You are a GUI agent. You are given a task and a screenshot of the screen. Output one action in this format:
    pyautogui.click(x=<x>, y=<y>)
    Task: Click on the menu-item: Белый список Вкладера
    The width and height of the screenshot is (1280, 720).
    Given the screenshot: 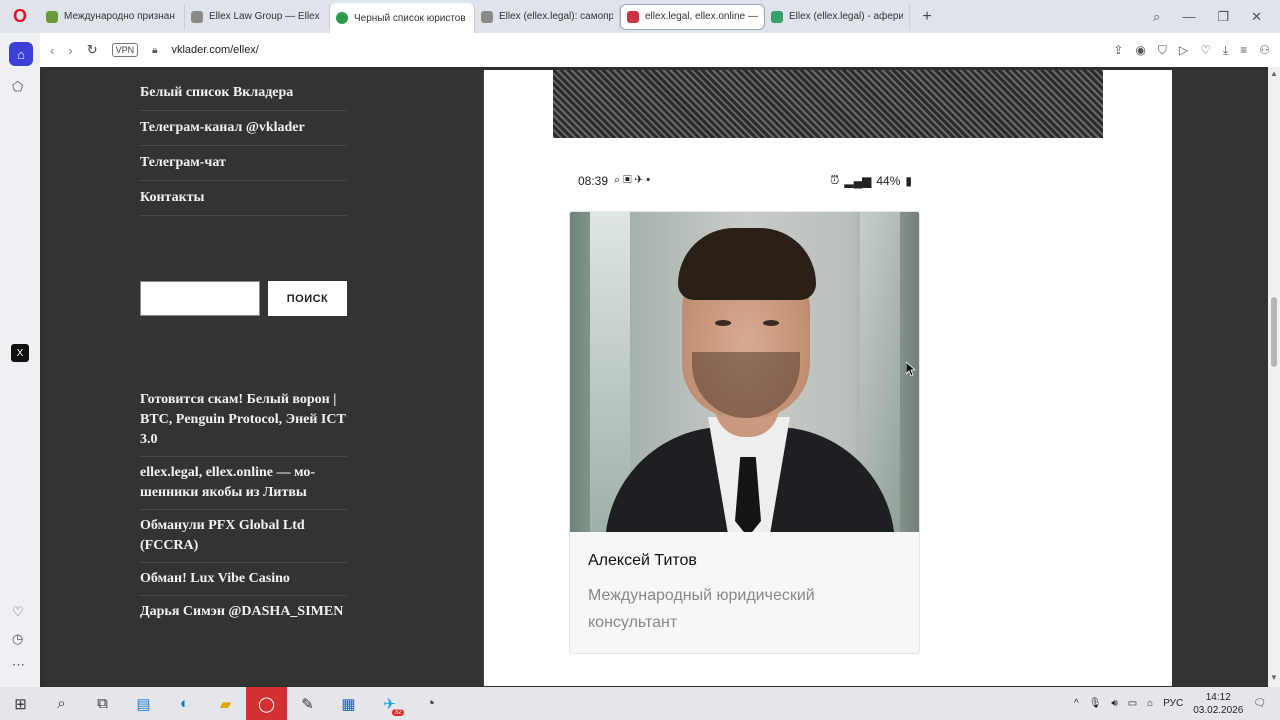 What is the action you would take?
    pyautogui.click(x=243, y=93)
    